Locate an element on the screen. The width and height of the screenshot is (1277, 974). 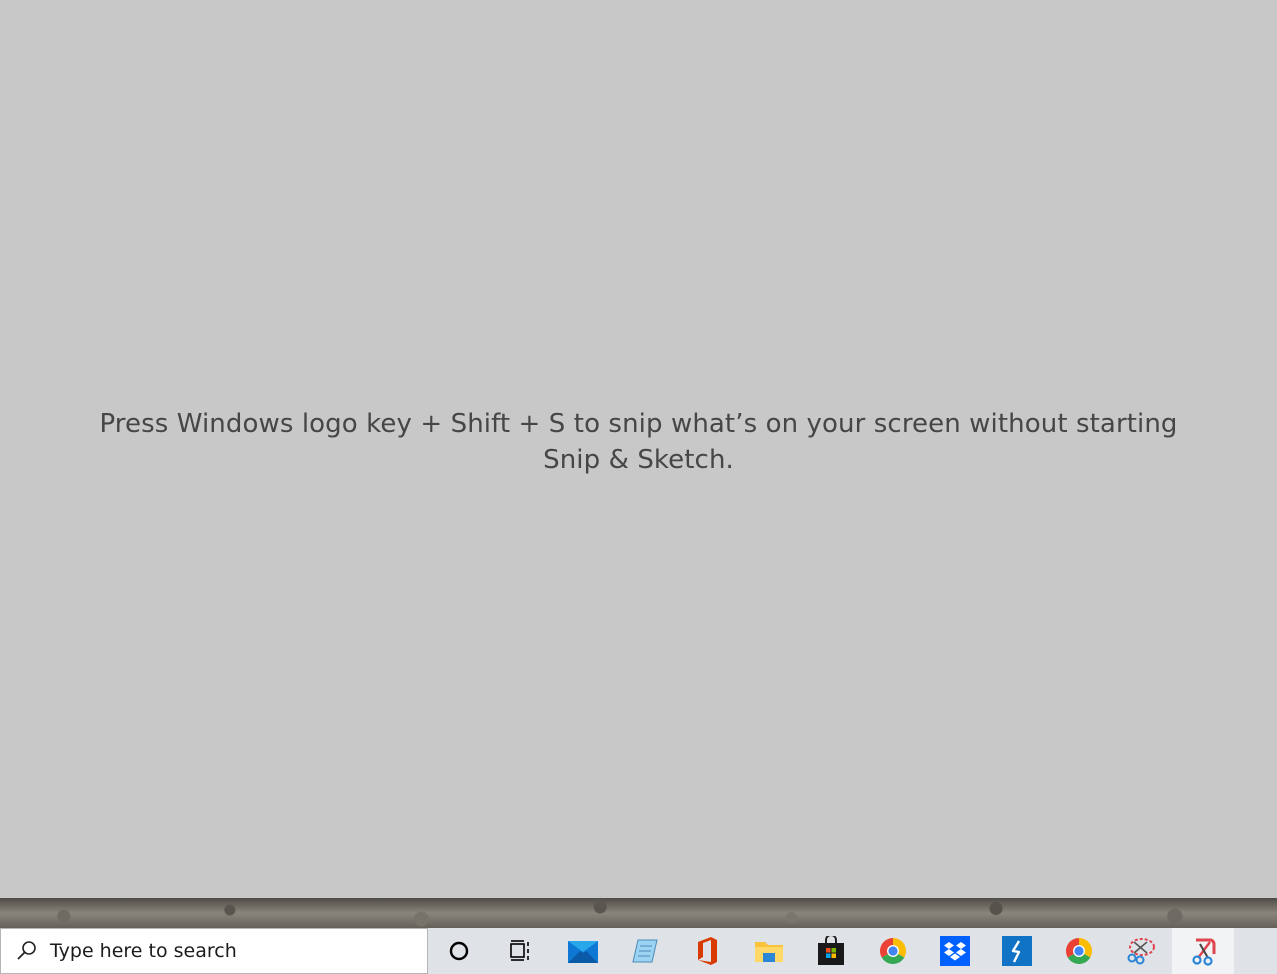
task-view-icon is located at coordinates (519, 950).